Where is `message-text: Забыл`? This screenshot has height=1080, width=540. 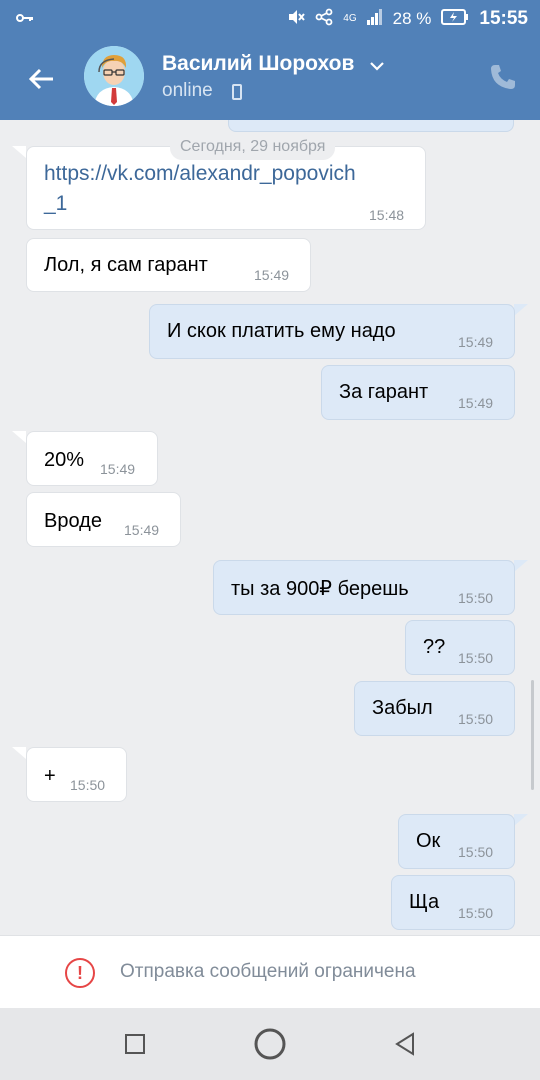
message-text: Забыл is located at coordinates (402, 708).